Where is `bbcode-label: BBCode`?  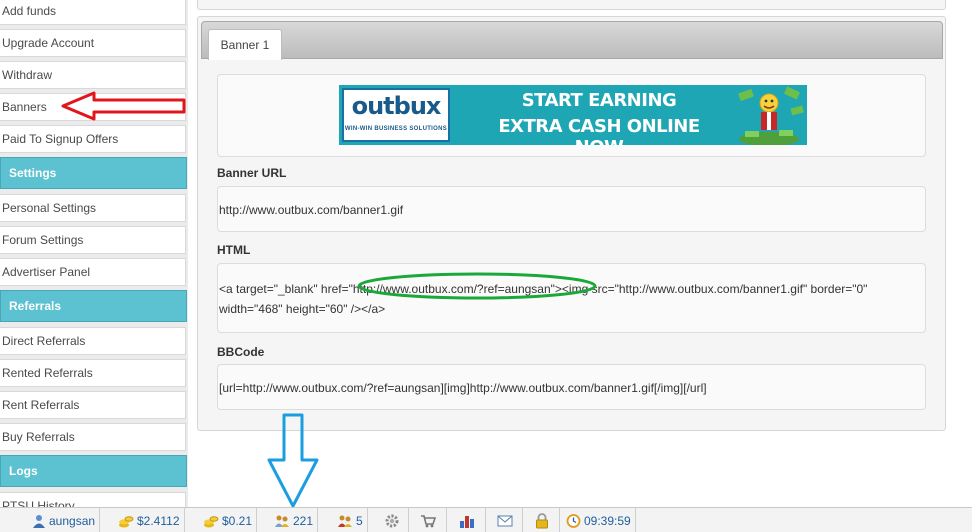
bbcode-label: BBCode is located at coordinates (241, 352).